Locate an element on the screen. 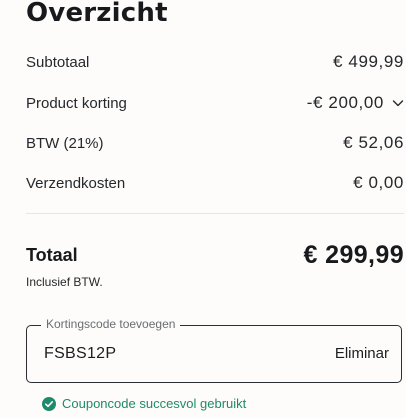  coupon-input is located at coordinates (174, 354).